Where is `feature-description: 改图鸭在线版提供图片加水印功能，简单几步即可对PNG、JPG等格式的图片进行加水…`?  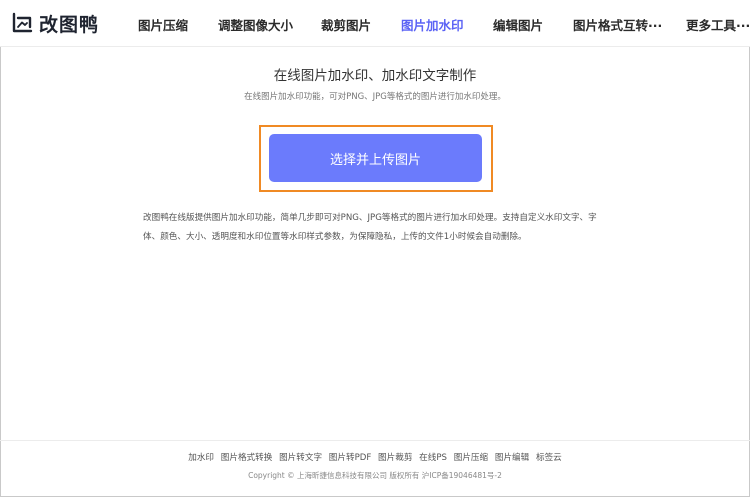 feature-description: 改图鸭在线版提供图片加水印功能，简单几步即可对PNG、JPG等格式的图片进行加水… is located at coordinates (370, 227).